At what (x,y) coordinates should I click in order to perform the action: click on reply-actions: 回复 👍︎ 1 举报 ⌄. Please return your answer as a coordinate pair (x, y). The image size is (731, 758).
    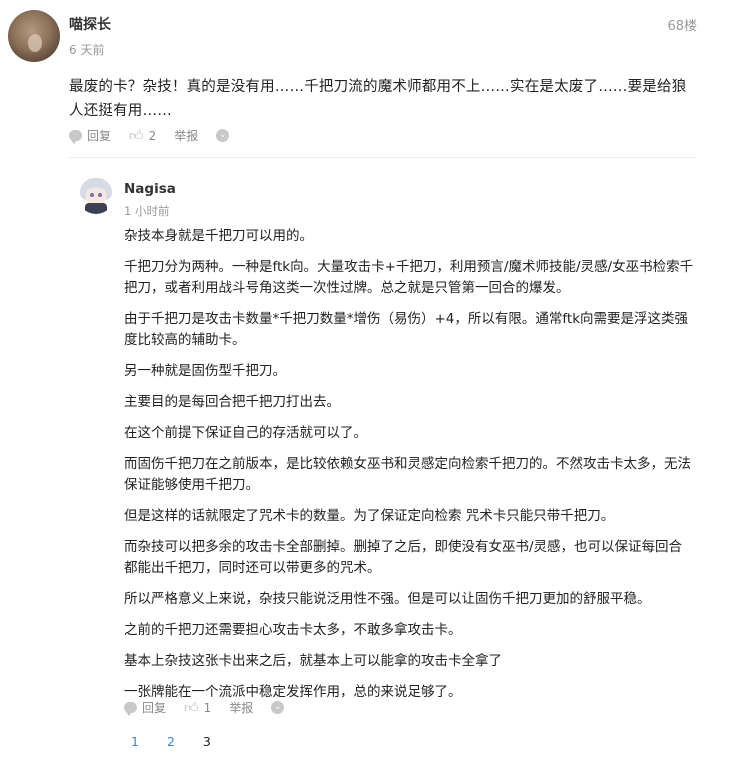
    Looking at the image, I should click on (204, 707).